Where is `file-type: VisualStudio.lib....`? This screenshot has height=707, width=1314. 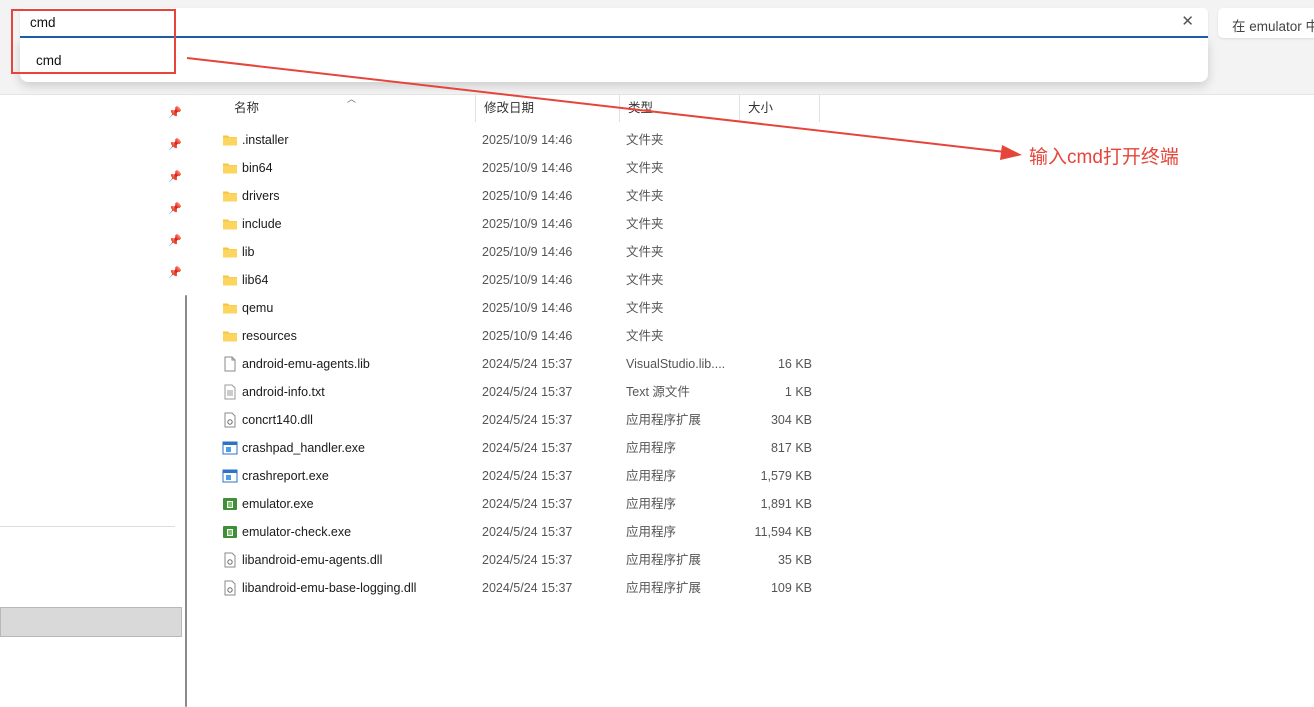
file-type: VisualStudio.lib.... is located at coordinates (676, 364).